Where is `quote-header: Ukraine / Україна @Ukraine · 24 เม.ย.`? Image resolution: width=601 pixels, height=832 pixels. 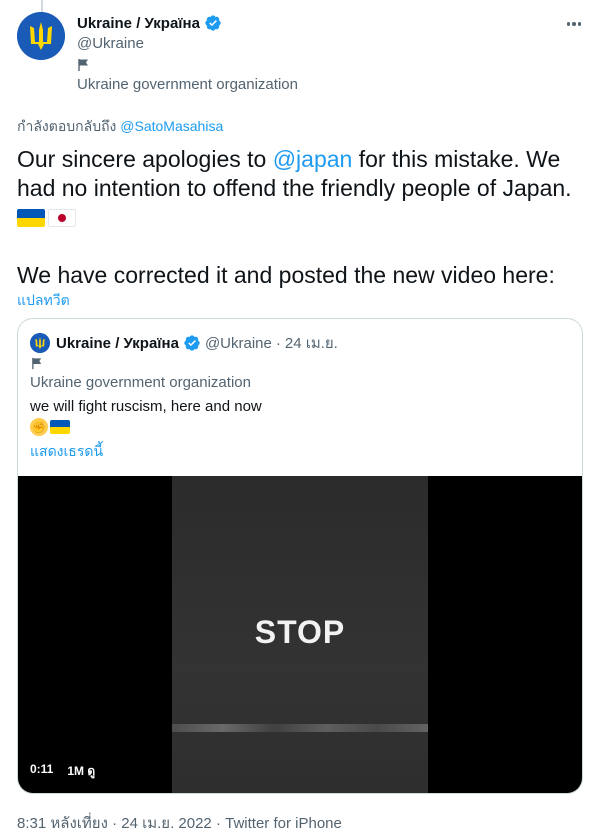
quote-header: Ukraine / Україна @Ukraine · 24 เม.ย. is located at coordinates (184, 343).